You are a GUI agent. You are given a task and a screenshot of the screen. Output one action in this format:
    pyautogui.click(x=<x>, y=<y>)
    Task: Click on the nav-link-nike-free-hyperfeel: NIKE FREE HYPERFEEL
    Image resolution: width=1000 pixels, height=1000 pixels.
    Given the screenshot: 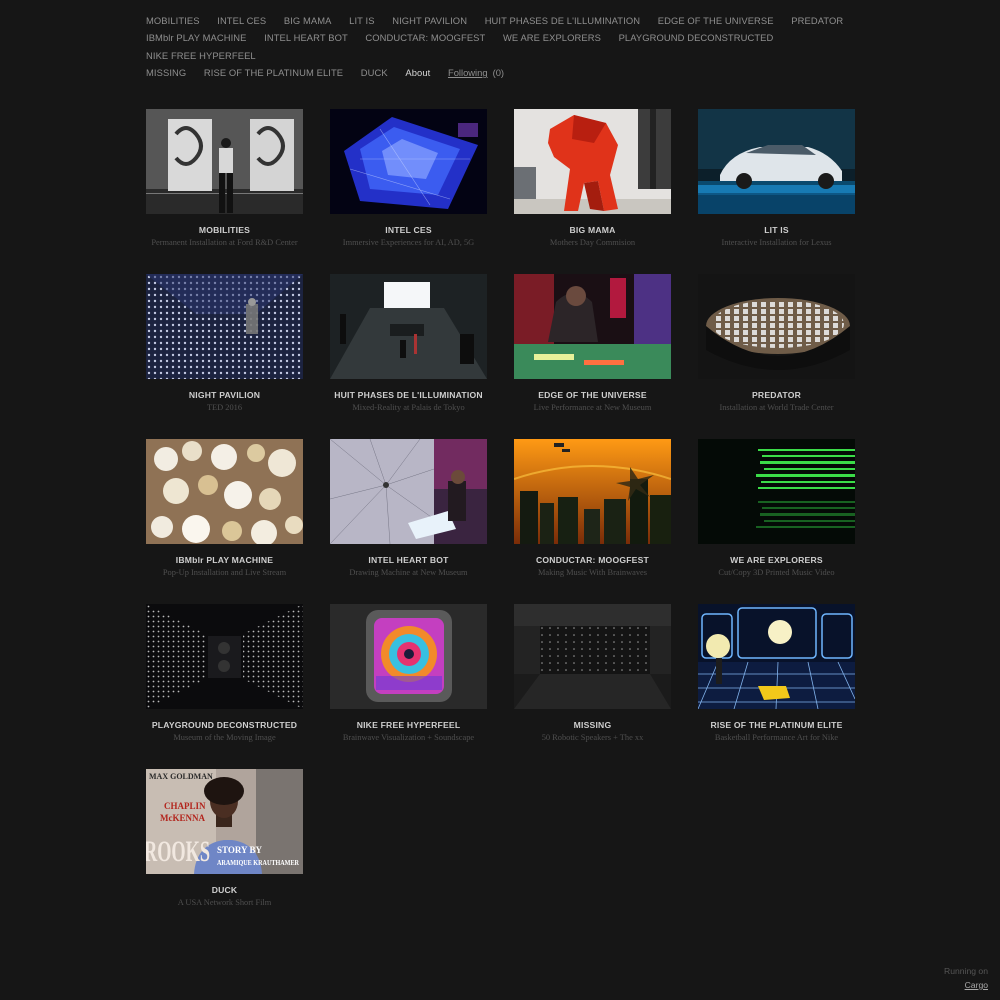 What is the action you would take?
    pyautogui.click(x=201, y=55)
    